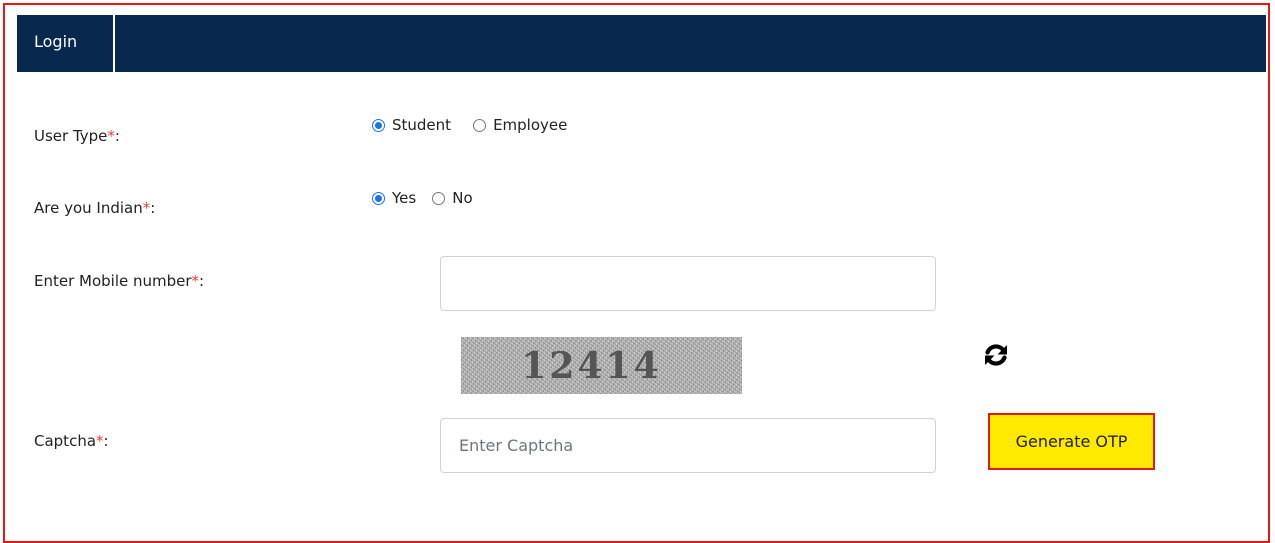  Describe the element at coordinates (422, 198) in the screenshot. I see `indian-radio-group: Yes No` at that location.